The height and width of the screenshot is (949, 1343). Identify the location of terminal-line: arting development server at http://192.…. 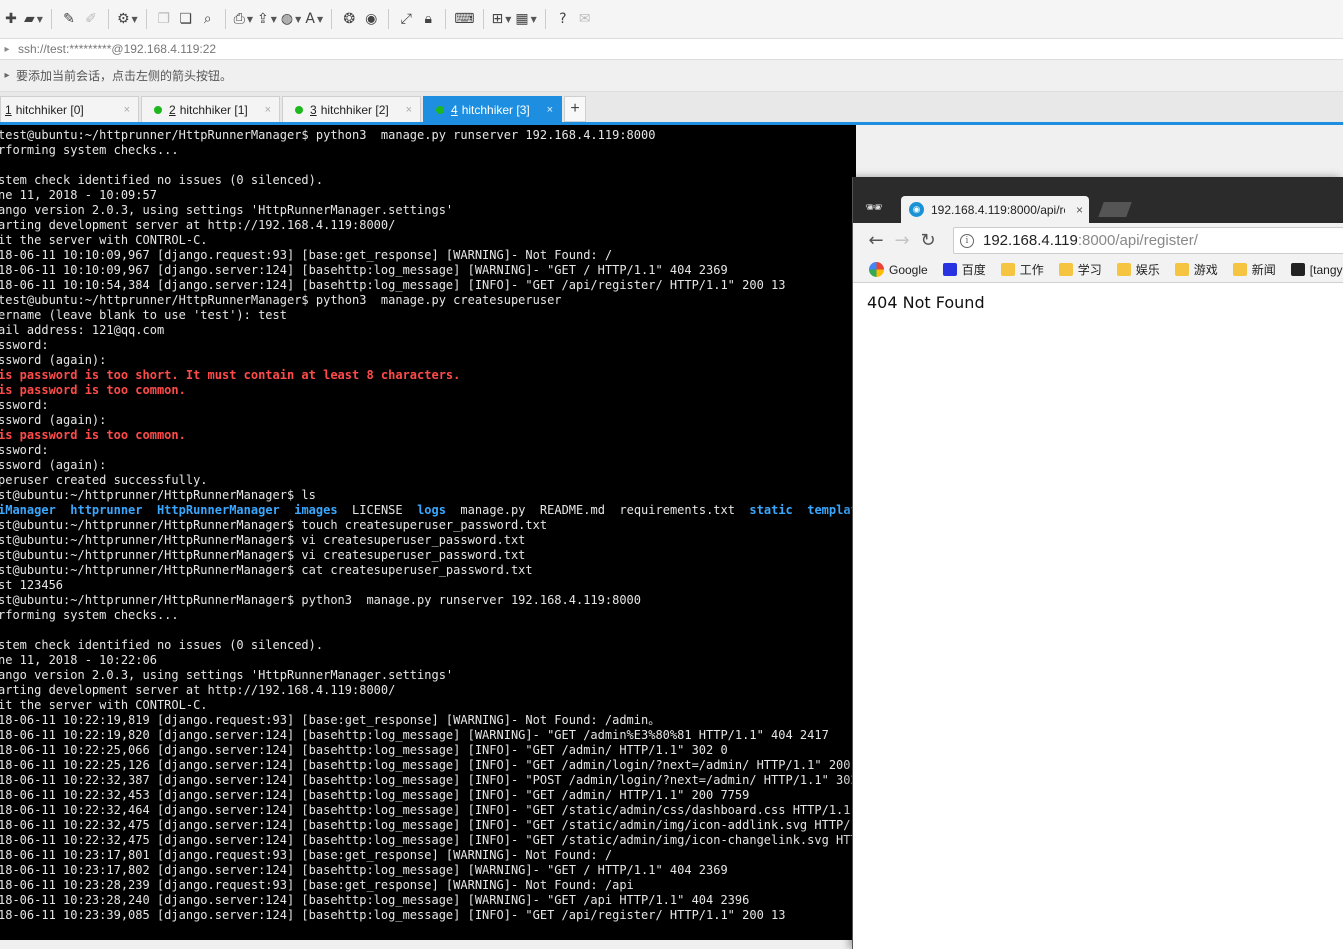
(198, 690).